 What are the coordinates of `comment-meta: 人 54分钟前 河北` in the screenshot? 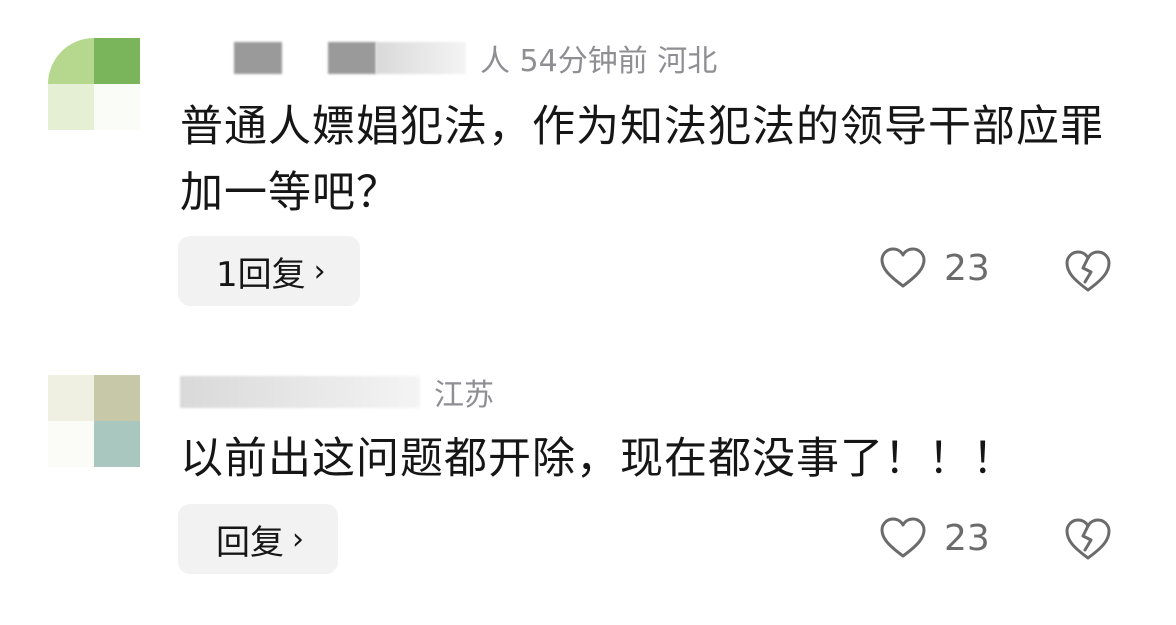 It's located at (448, 58).